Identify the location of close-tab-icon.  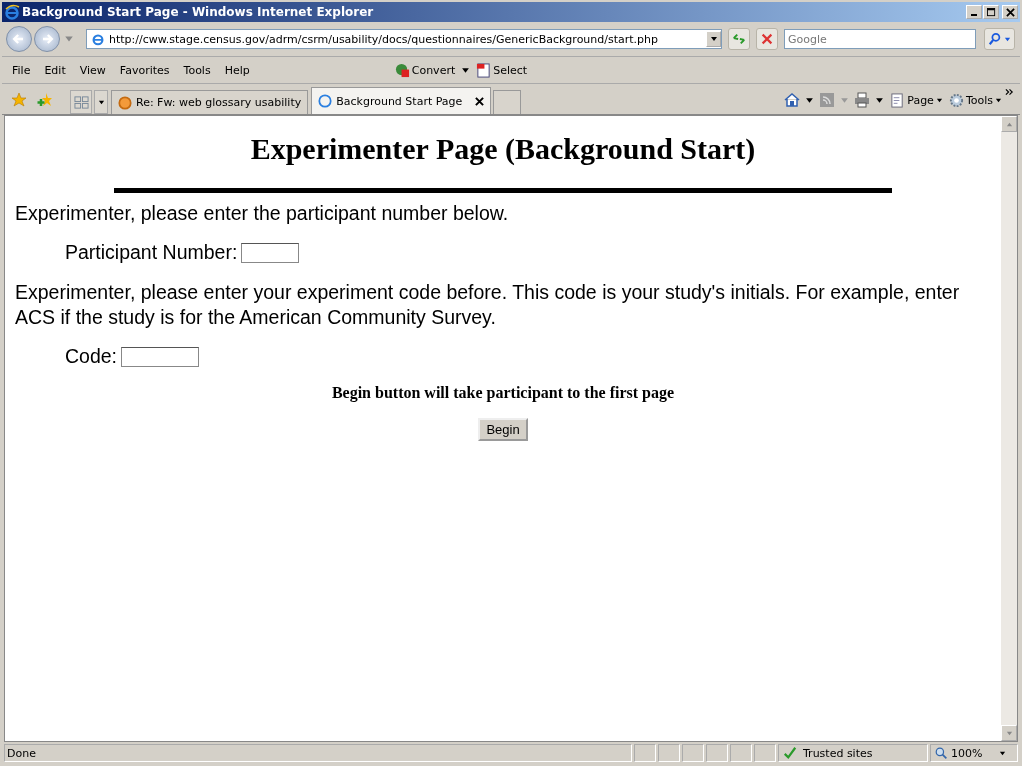
(480, 101).